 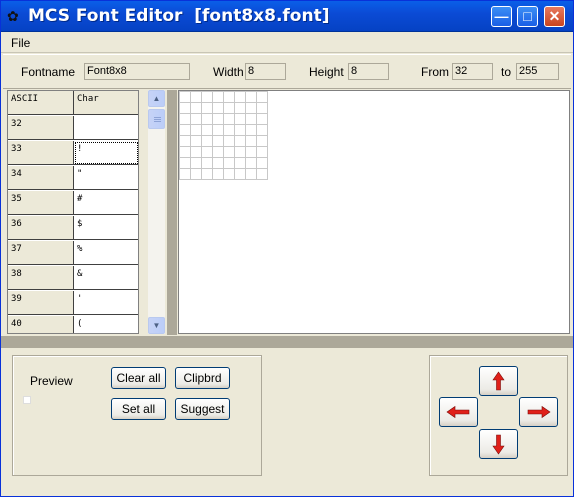 I want to click on shift-right-button, so click(x=538, y=412).